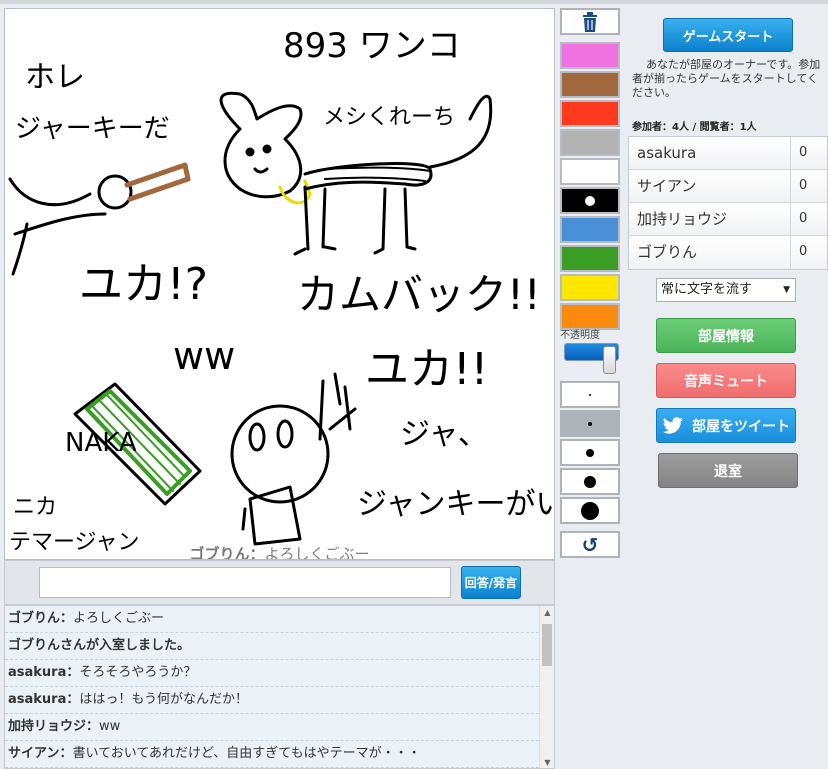  I want to click on answer-submit-button: 回答/発言, so click(491, 582).